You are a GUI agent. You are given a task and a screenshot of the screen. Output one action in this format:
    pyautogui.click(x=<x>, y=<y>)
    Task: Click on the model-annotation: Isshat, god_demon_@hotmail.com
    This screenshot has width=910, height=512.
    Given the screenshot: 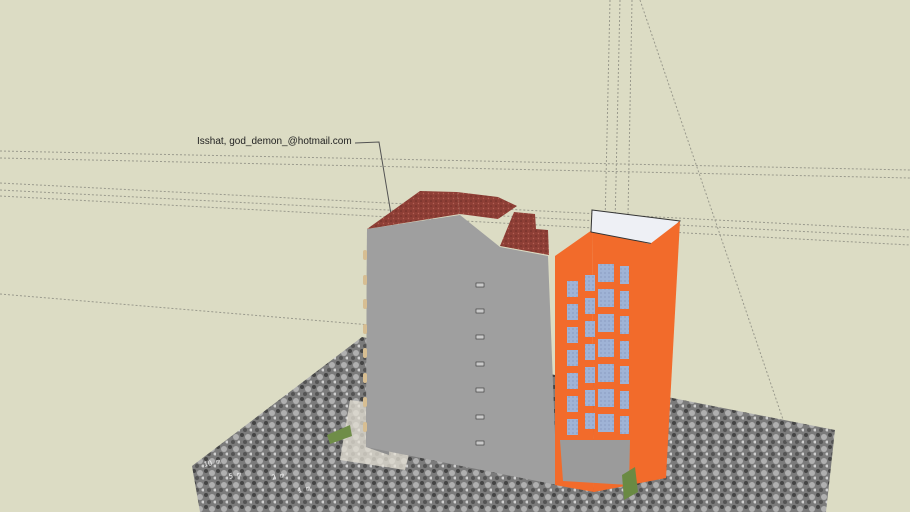 What is the action you would take?
    pyautogui.click(x=274, y=141)
    